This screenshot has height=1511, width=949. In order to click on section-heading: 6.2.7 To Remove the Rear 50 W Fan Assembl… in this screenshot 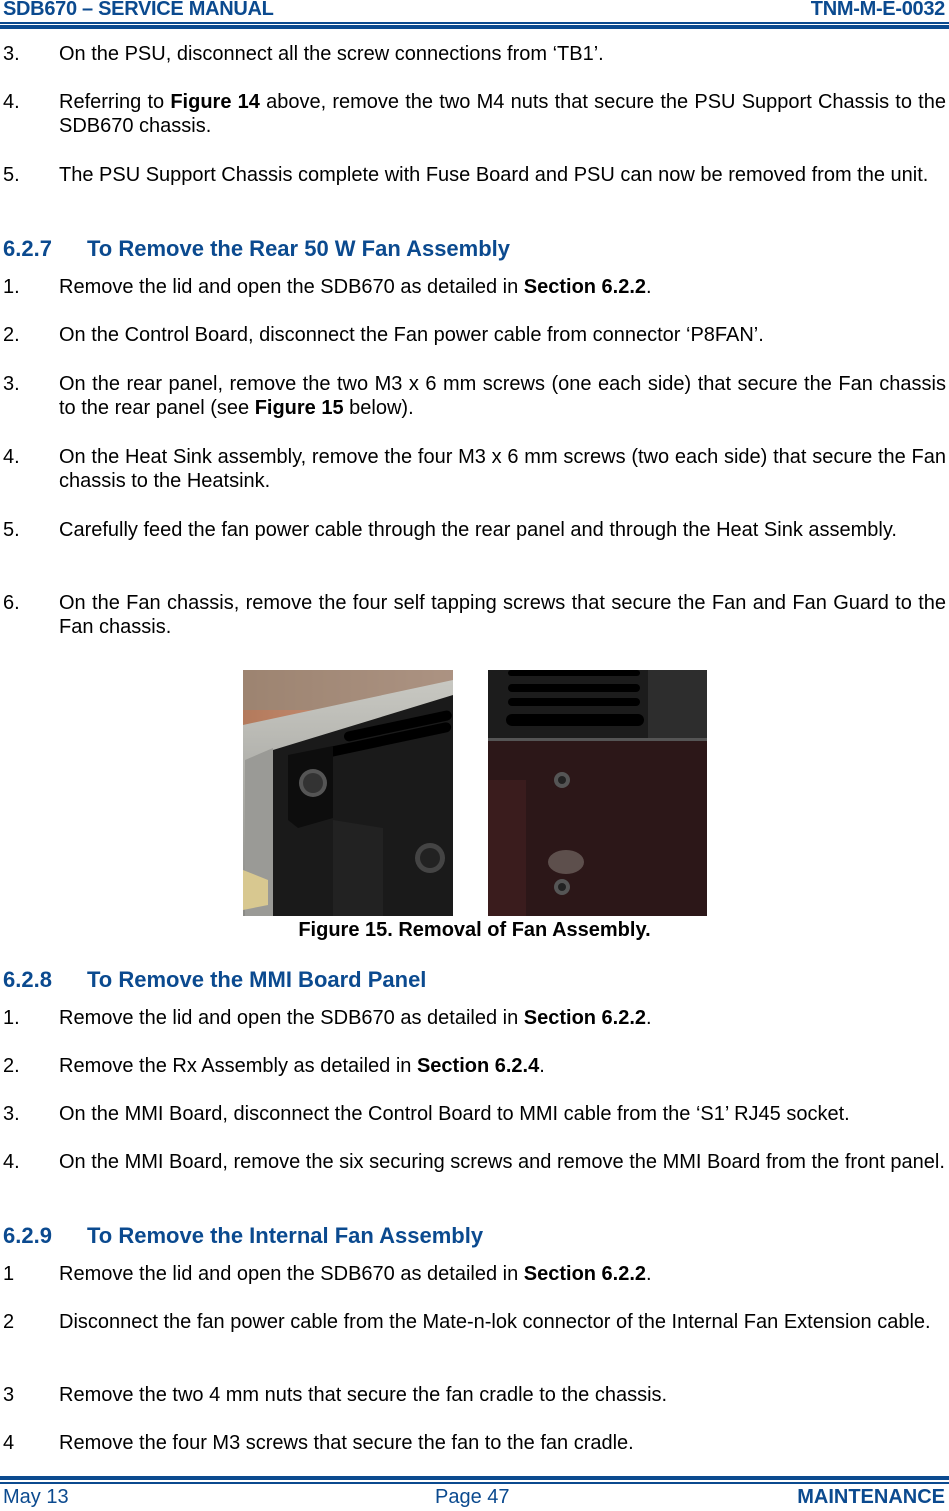, I will do `click(256, 249)`.